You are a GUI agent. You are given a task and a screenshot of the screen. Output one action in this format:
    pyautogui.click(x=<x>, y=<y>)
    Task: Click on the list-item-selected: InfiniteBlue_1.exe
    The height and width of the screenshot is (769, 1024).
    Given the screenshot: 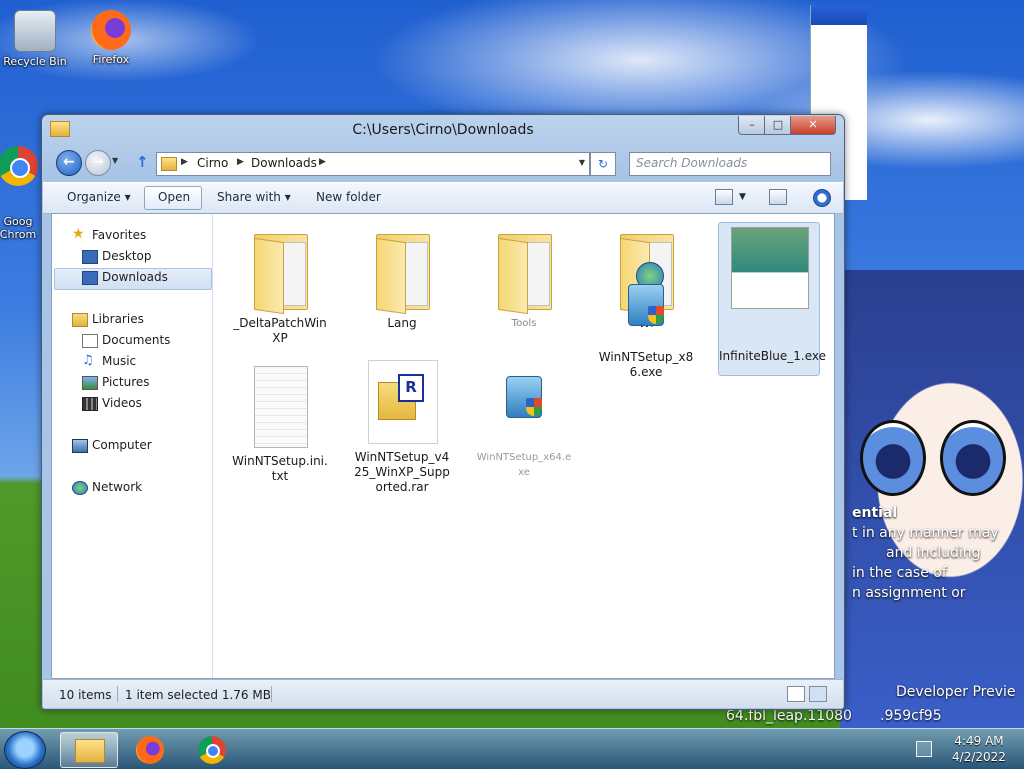 What is the action you would take?
    pyautogui.click(x=772, y=299)
    